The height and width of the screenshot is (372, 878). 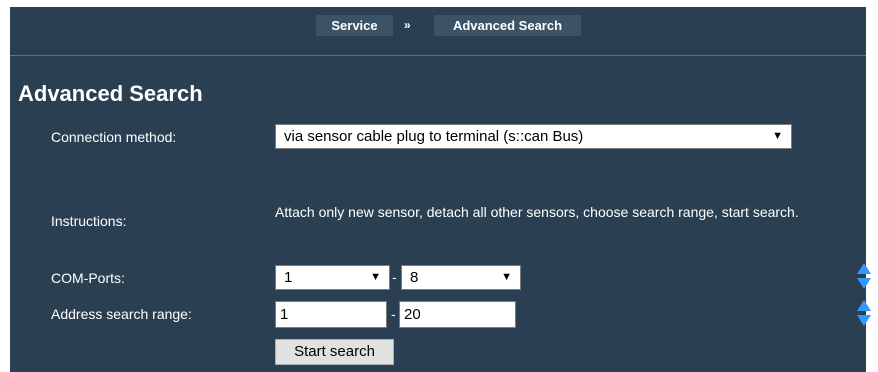 What do you see at coordinates (331, 314) in the screenshot?
I see `address-from-input: 1` at bounding box center [331, 314].